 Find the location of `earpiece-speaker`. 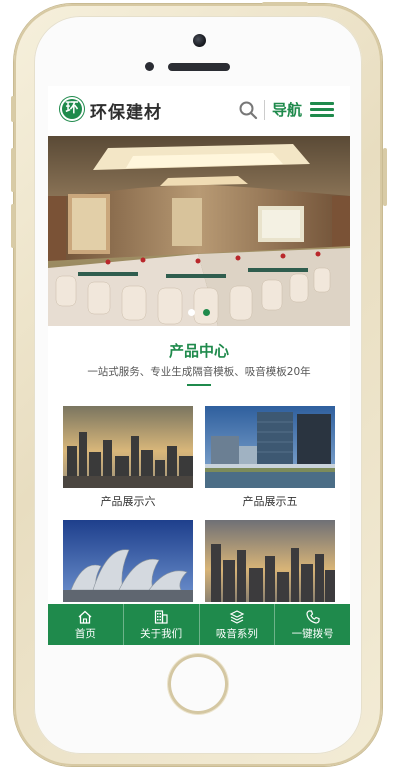

earpiece-speaker is located at coordinates (199, 67).